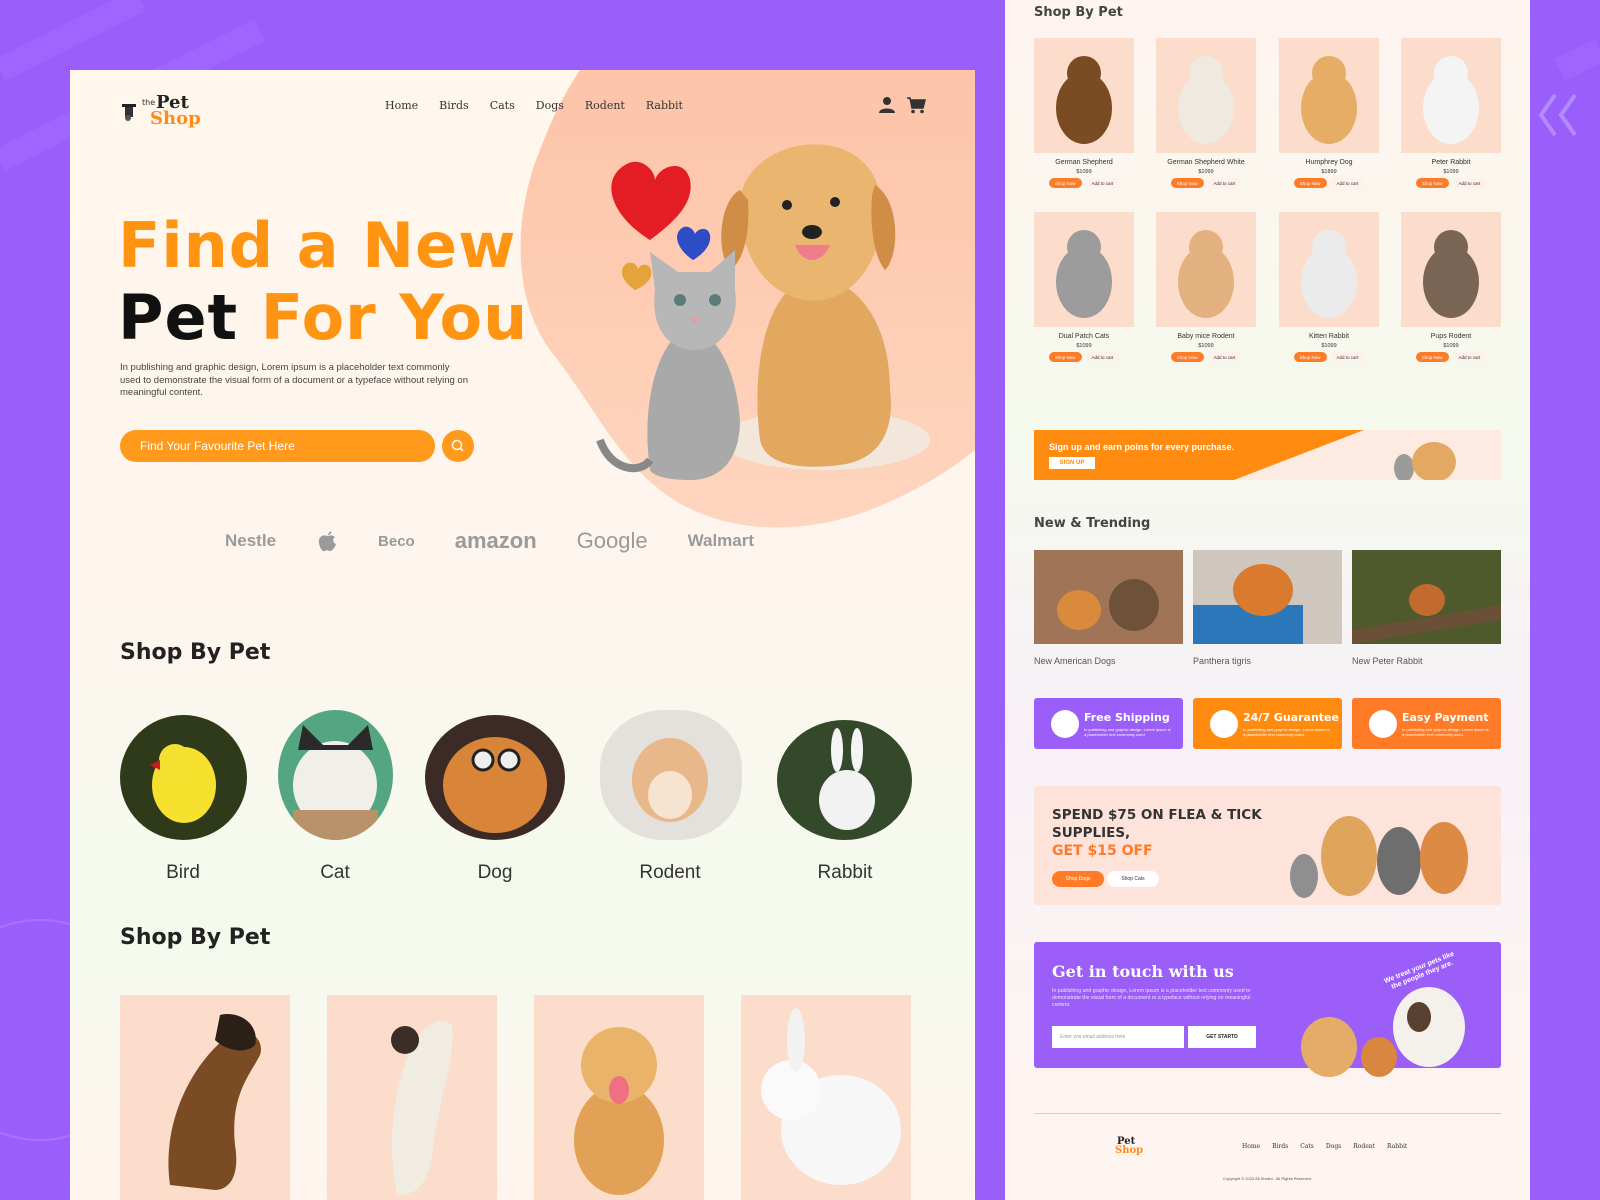 The width and height of the screenshot is (1600, 1200). What do you see at coordinates (1222, 1037) in the screenshot?
I see `get-started-button: GET STARTD` at bounding box center [1222, 1037].